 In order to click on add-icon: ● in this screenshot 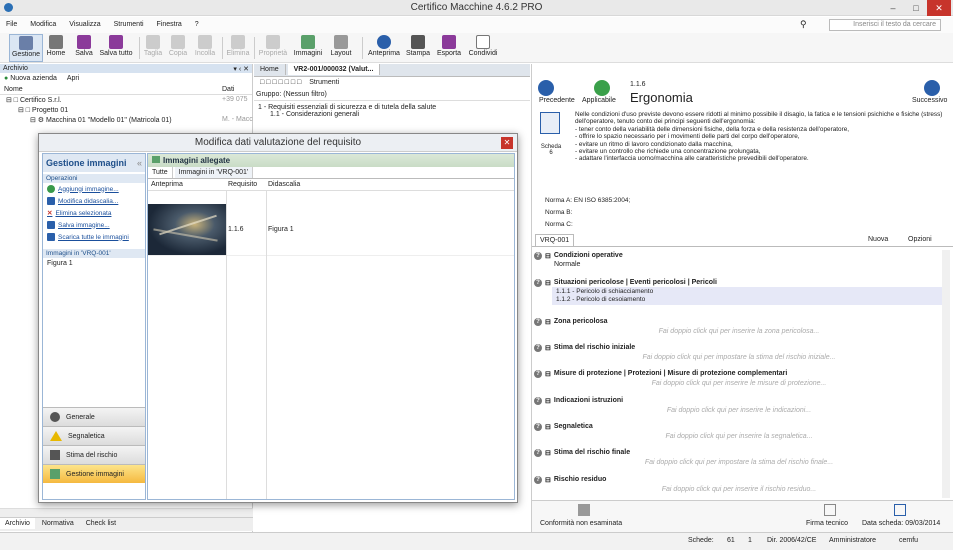, I will do `click(6, 78)`.